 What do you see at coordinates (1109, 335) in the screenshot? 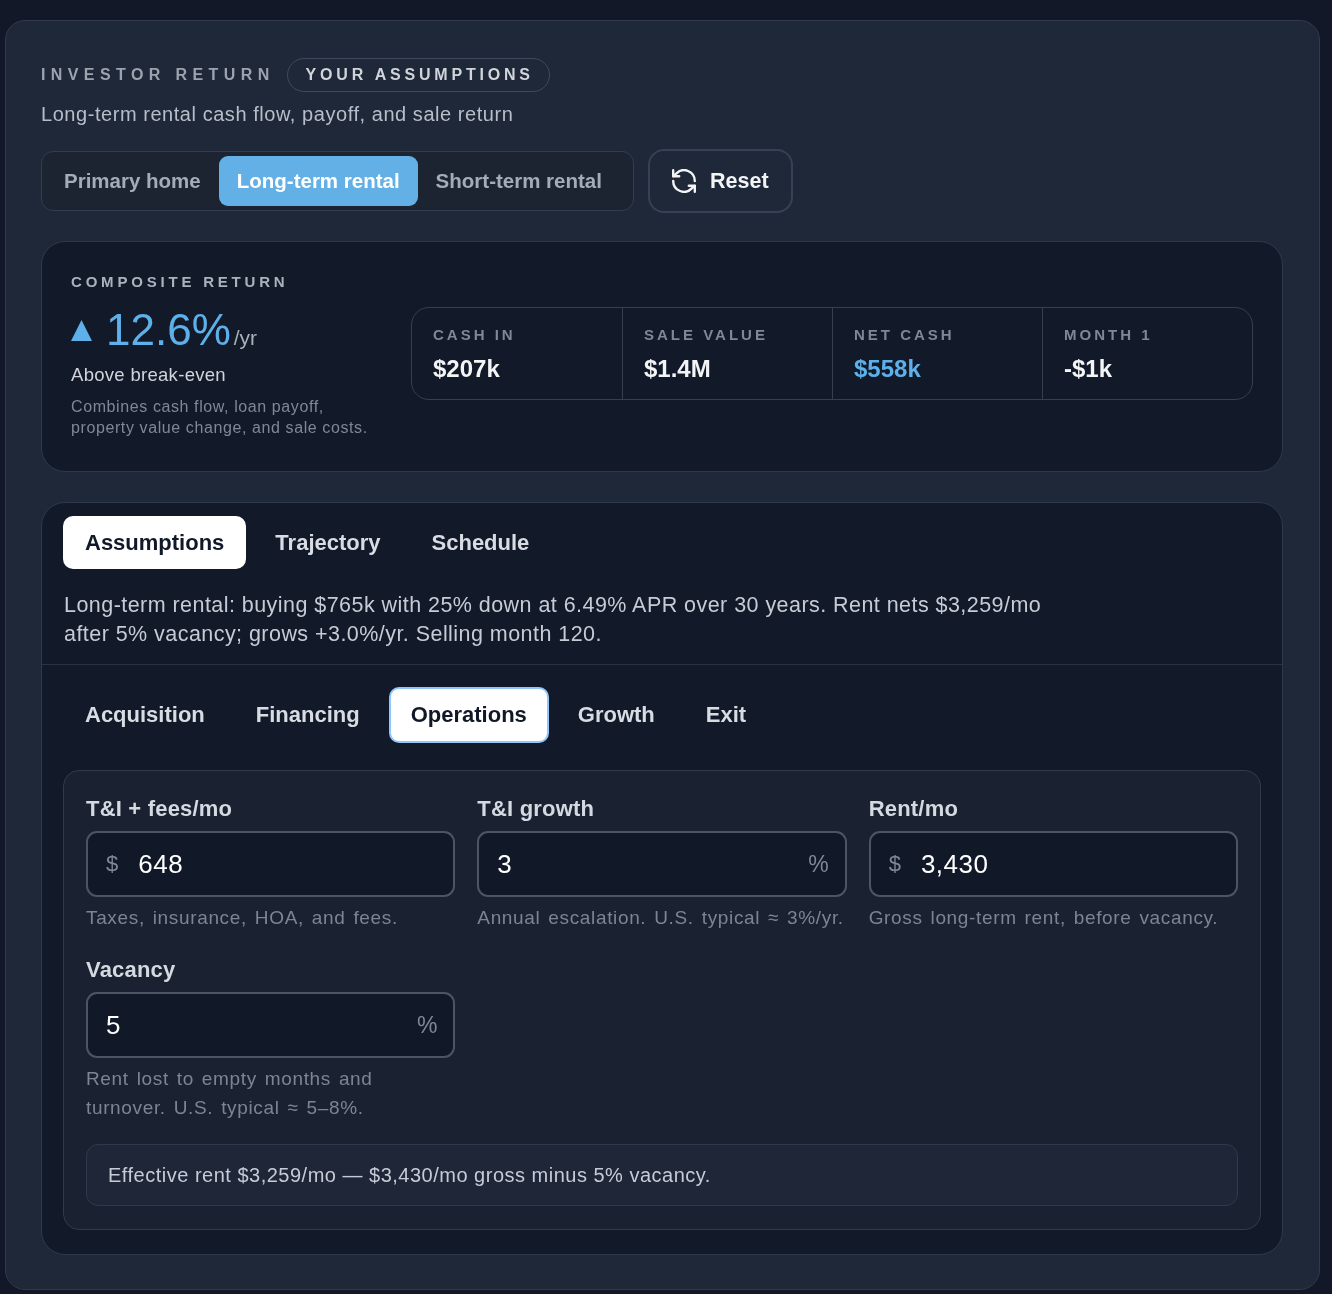
I see `stat-label: MONTH 1` at bounding box center [1109, 335].